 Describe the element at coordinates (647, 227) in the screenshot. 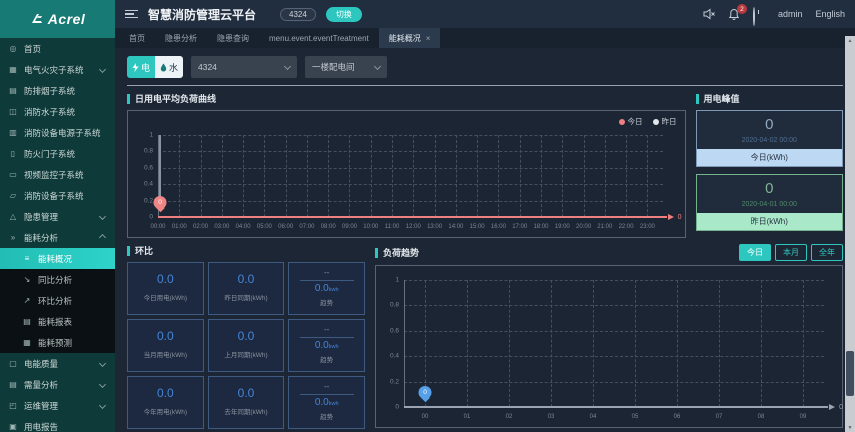

I see `x-axis-label: 23:00` at that location.